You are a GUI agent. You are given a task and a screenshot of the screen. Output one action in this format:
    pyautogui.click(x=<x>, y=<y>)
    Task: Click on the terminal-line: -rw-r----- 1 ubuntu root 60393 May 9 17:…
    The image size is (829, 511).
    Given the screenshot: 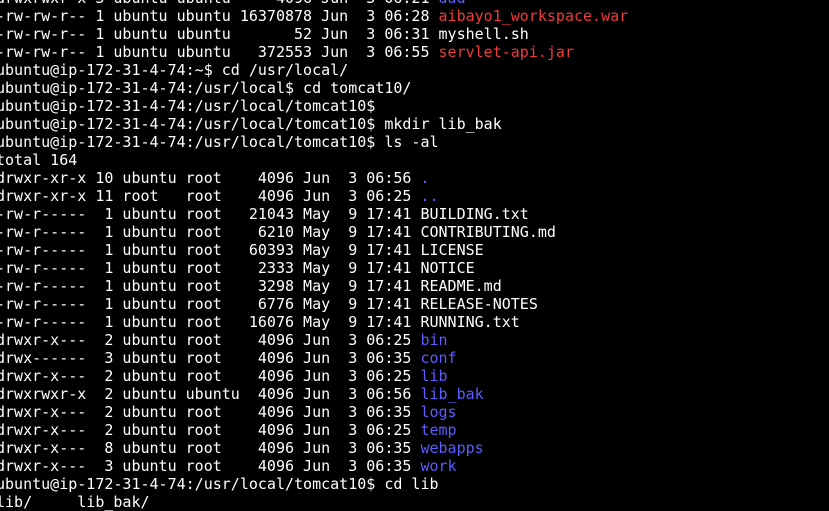 What is the action you would take?
    pyautogui.click(x=414, y=250)
    